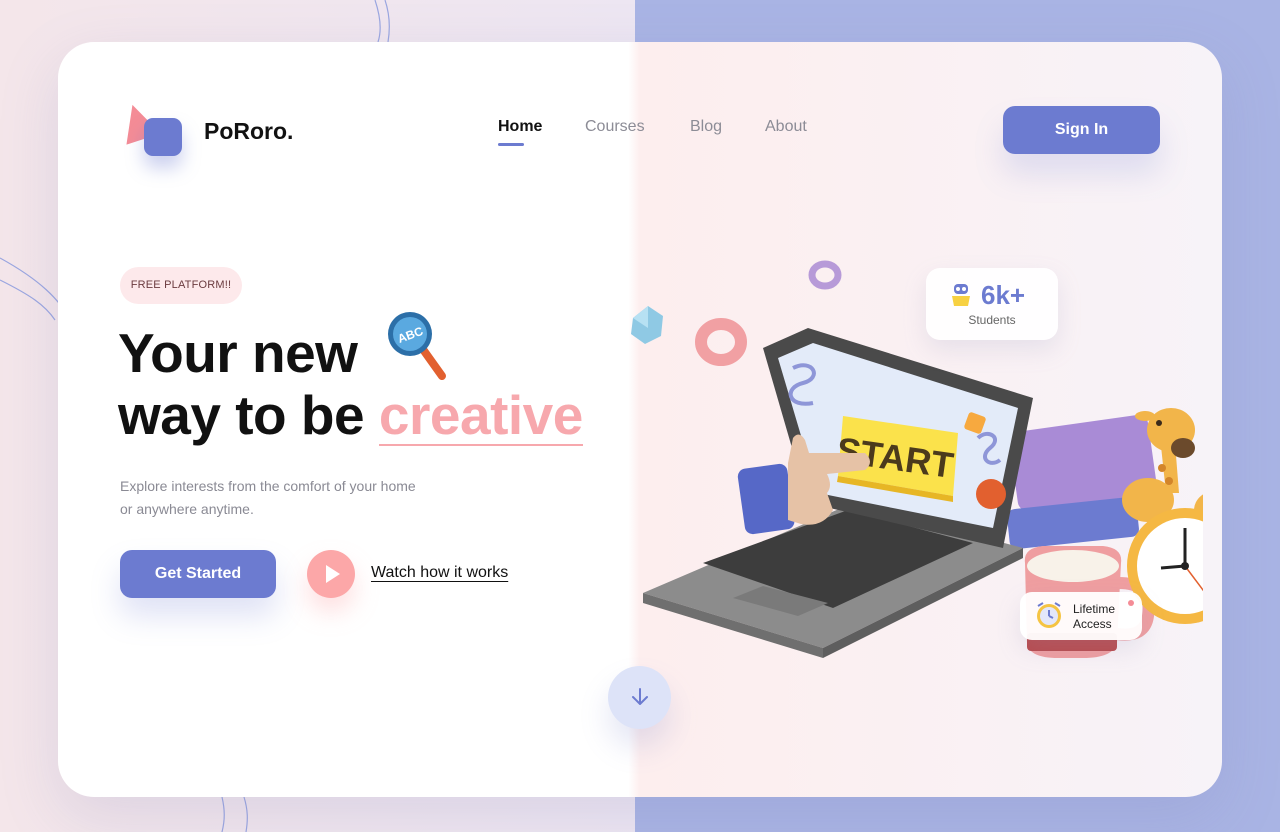  What do you see at coordinates (163, 137) in the screenshot?
I see `logo-square` at bounding box center [163, 137].